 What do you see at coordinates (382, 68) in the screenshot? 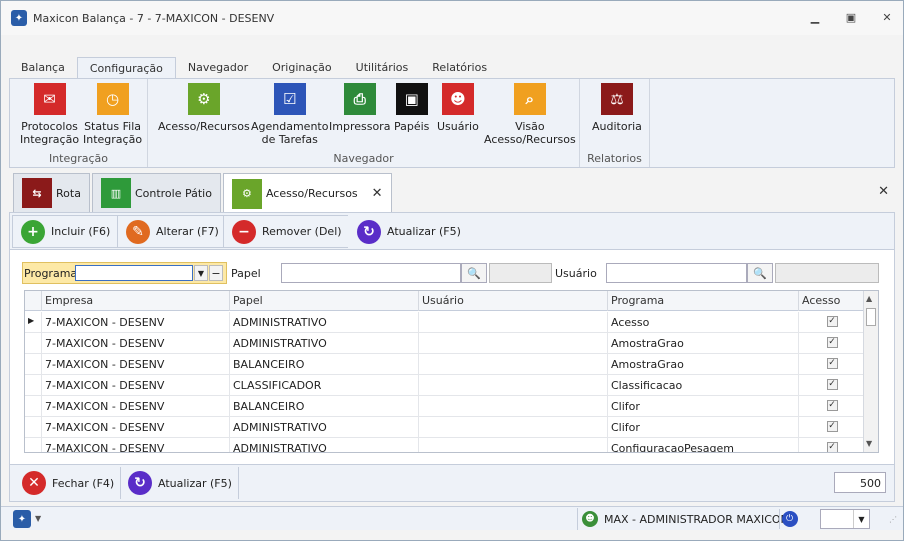
I see `tab-utilitarios: Utilitários` at bounding box center [382, 68].